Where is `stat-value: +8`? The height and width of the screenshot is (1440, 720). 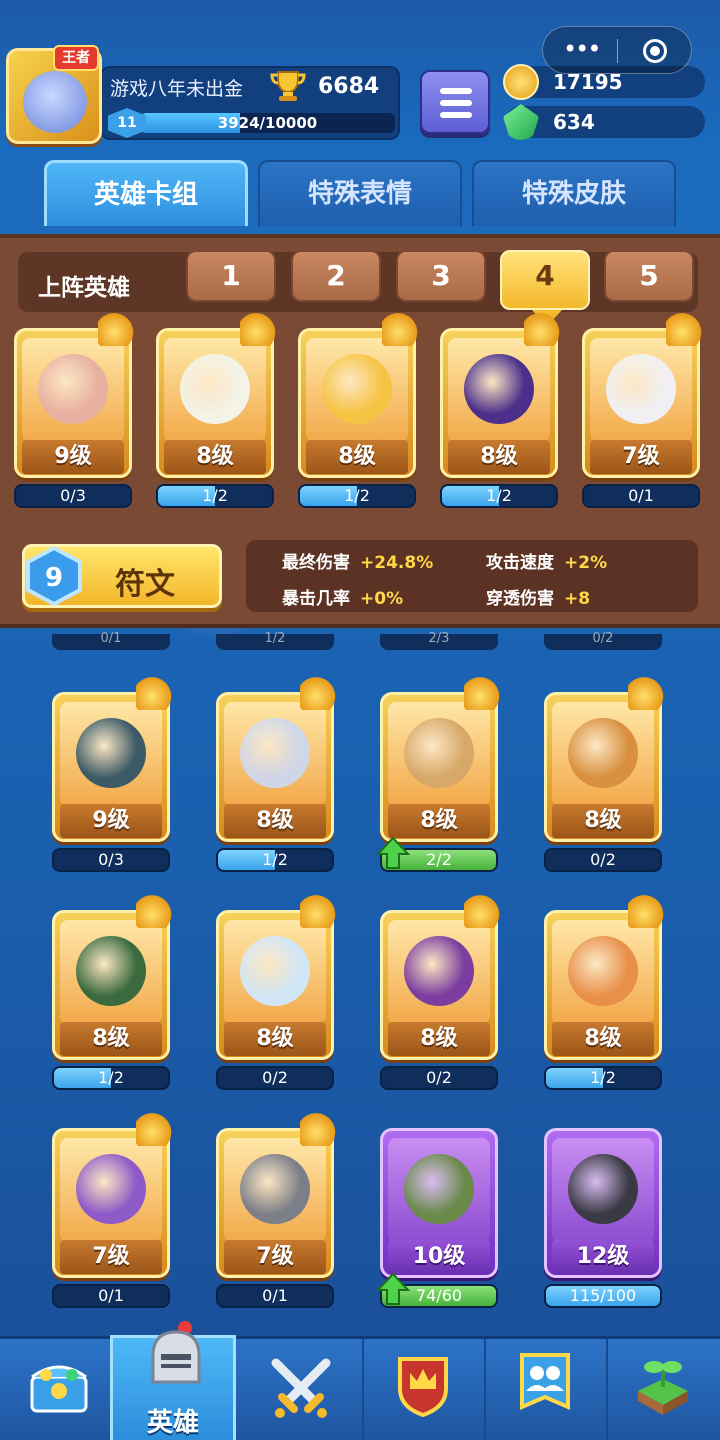
stat-value: +8 is located at coordinates (577, 599).